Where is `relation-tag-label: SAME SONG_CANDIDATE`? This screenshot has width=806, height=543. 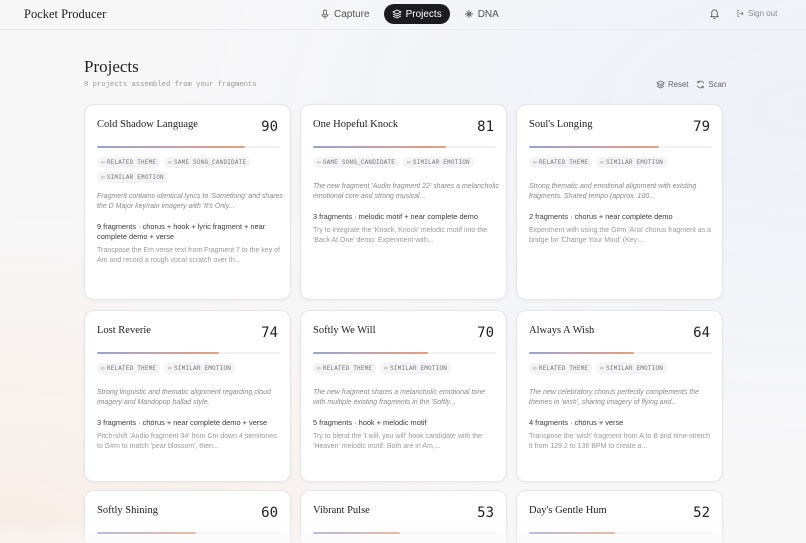
relation-tag-label: SAME SONG_CANDIDATE is located at coordinates (210, 162).